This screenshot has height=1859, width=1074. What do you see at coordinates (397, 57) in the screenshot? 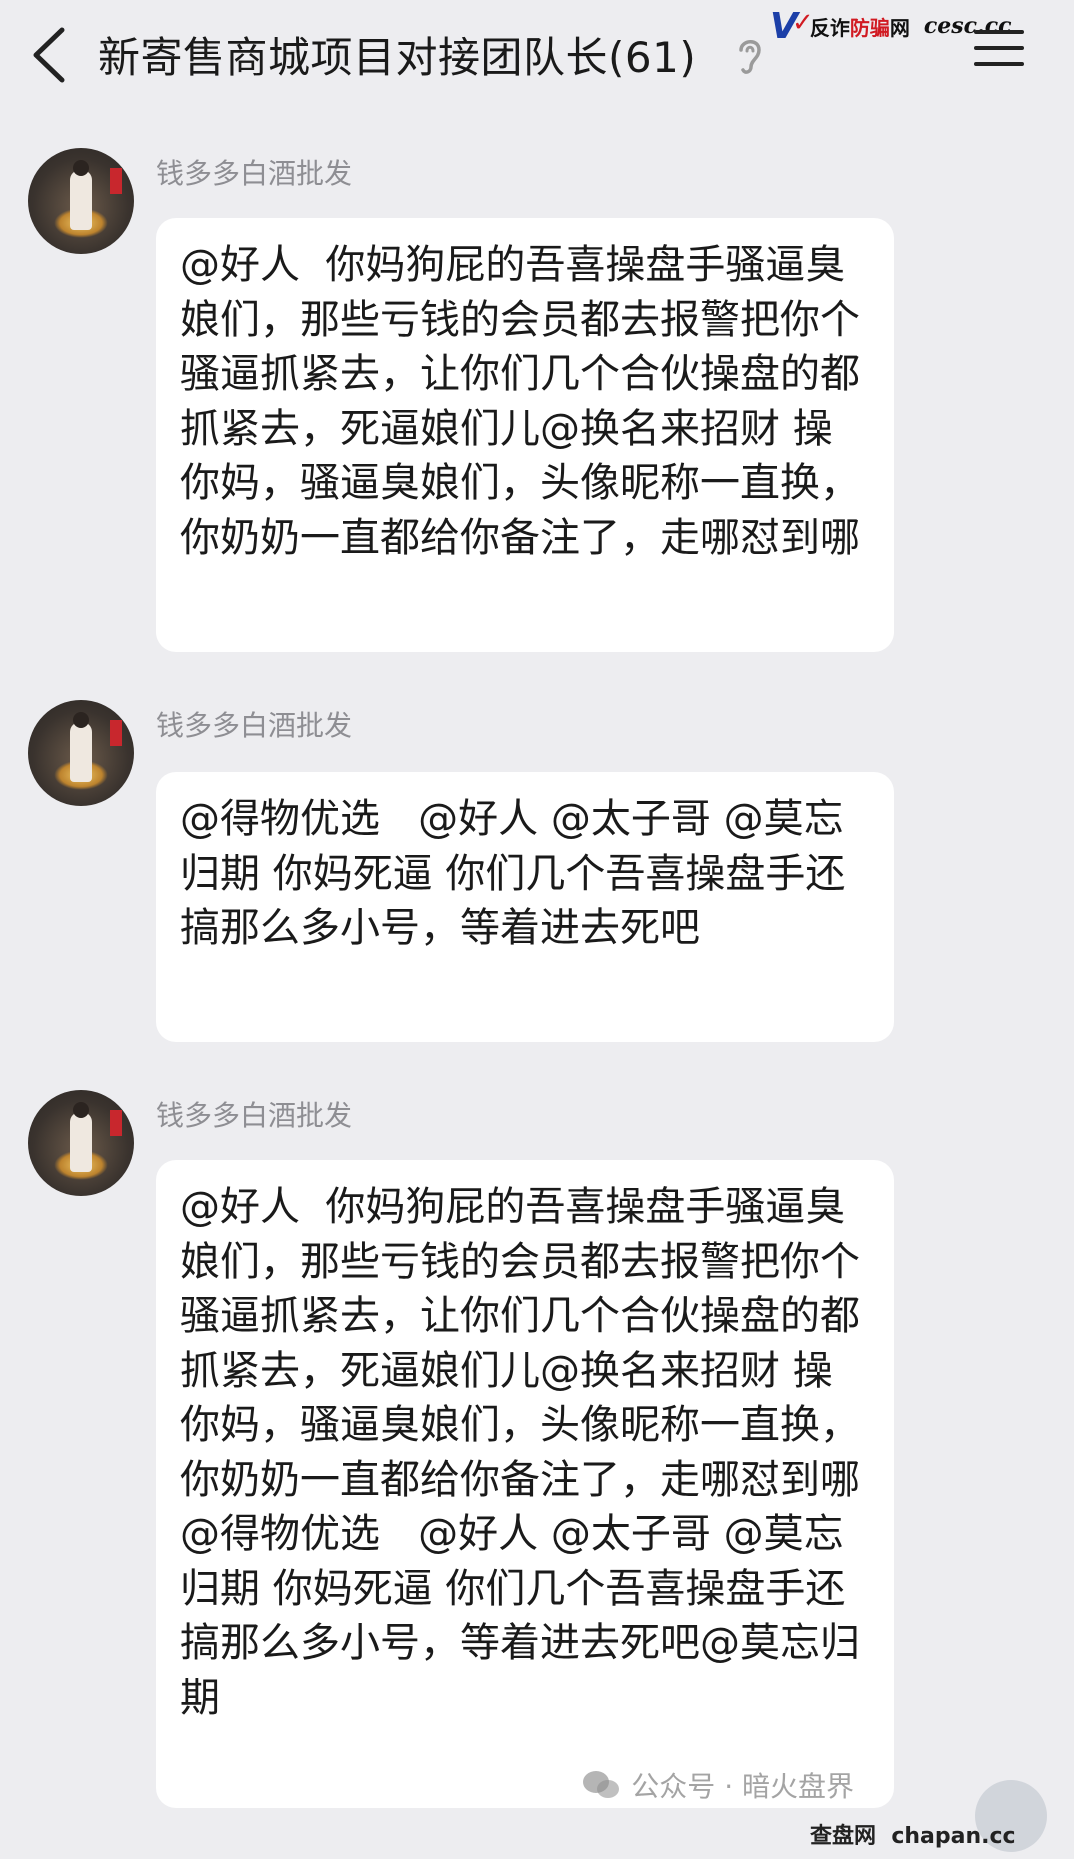
I see `group-title: 新寄售商城项目对接团队长(61)` at bounding box center [397, 57].